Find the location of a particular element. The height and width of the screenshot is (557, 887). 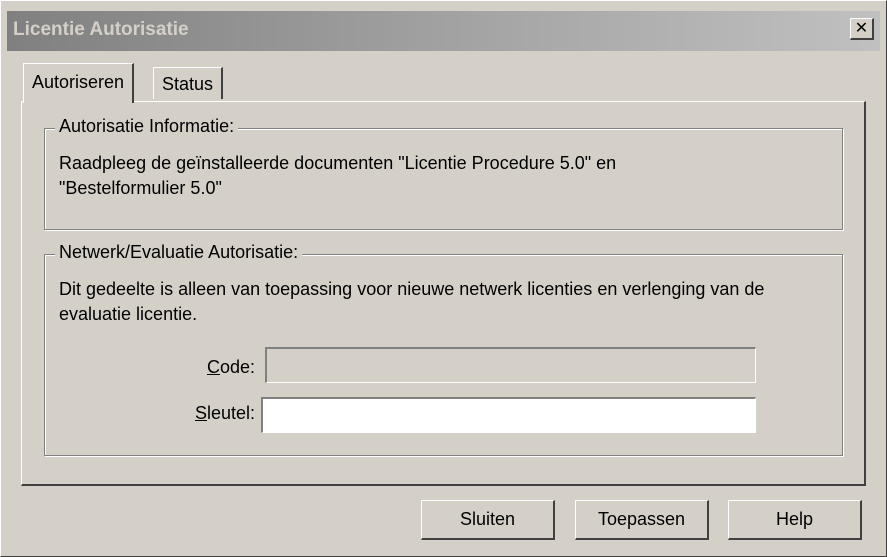

key-label: Sleutel: is located at coordinates (210, 413).